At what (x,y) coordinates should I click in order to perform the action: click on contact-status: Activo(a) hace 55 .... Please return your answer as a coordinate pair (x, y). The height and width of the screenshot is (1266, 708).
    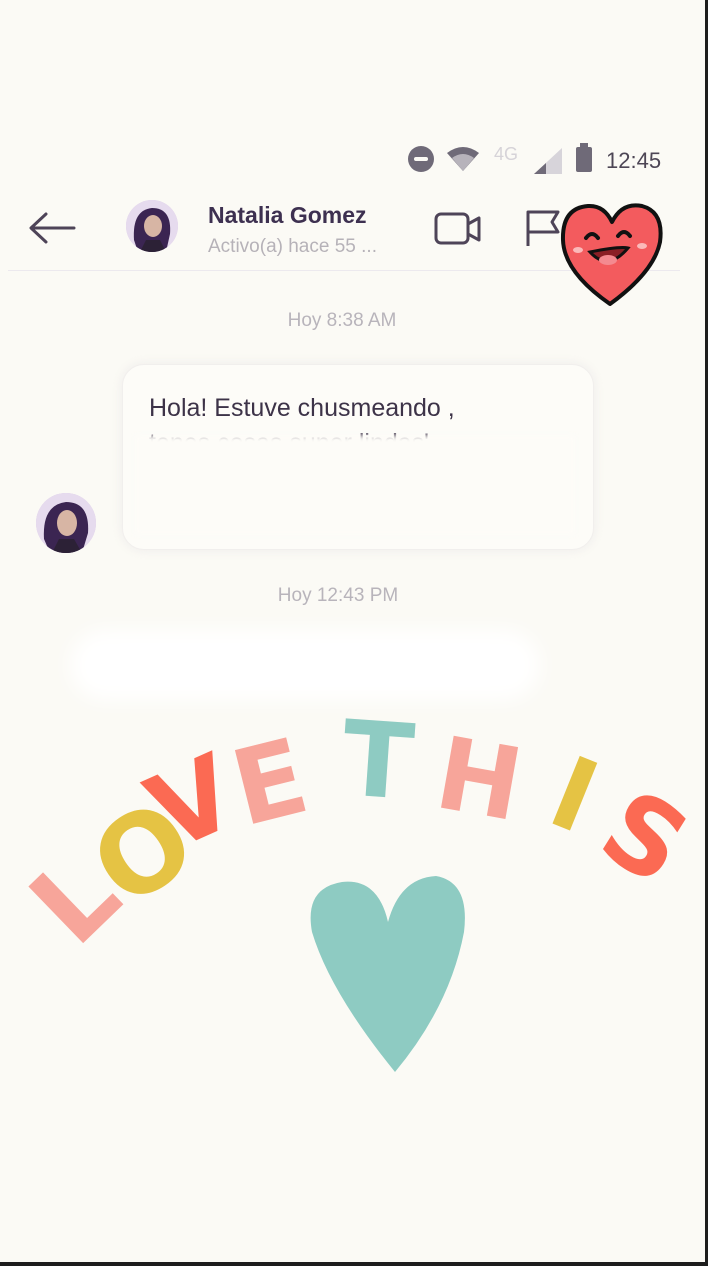
    Looking at the image, I should click on (292, 246).